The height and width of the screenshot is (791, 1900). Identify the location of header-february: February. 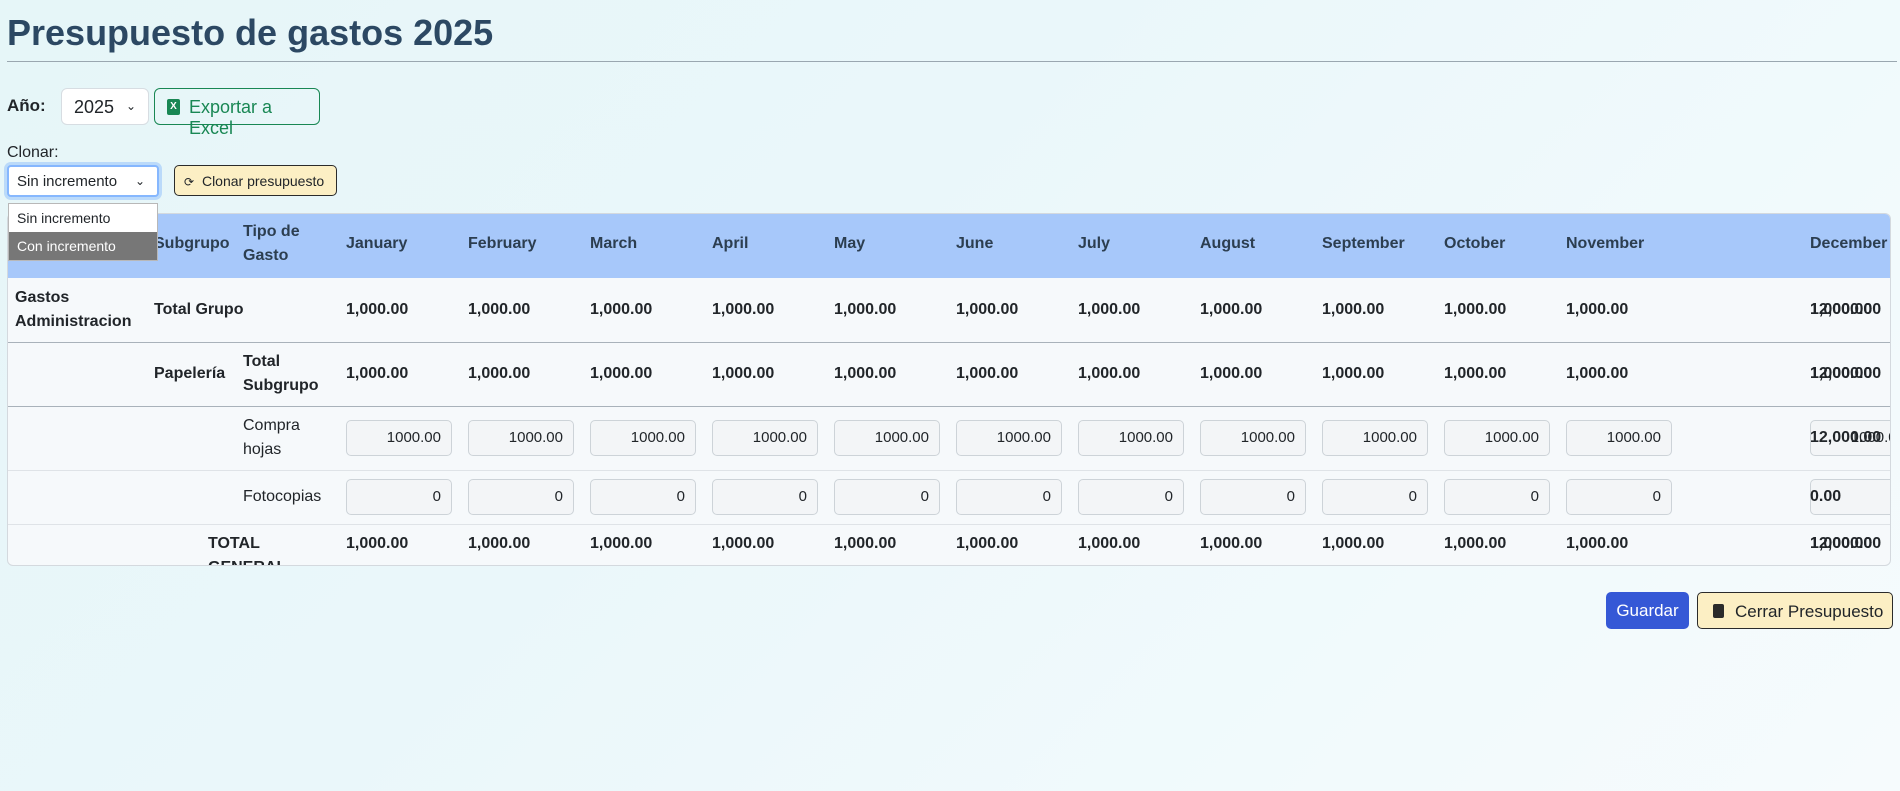
(502, 243).